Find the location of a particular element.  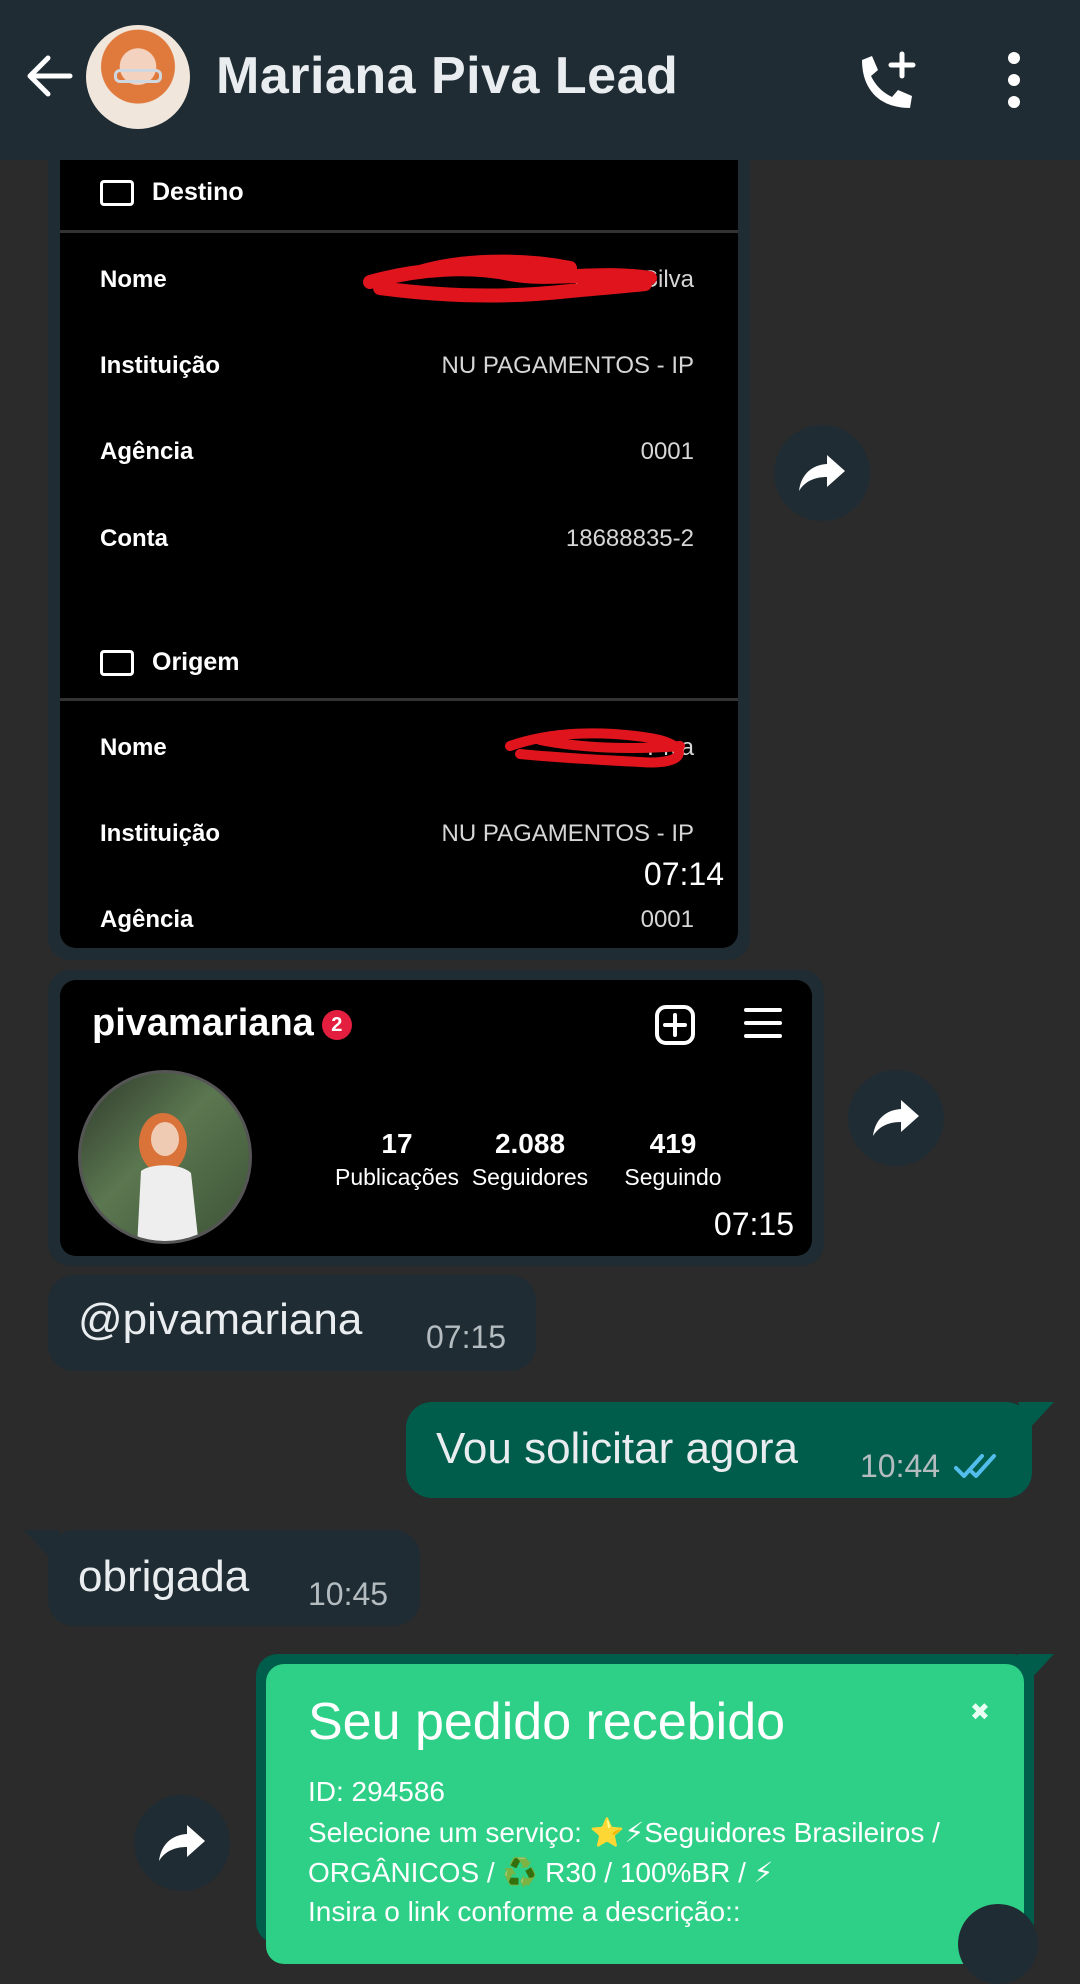

avatar-glasses is located at coordinates (138, 76).